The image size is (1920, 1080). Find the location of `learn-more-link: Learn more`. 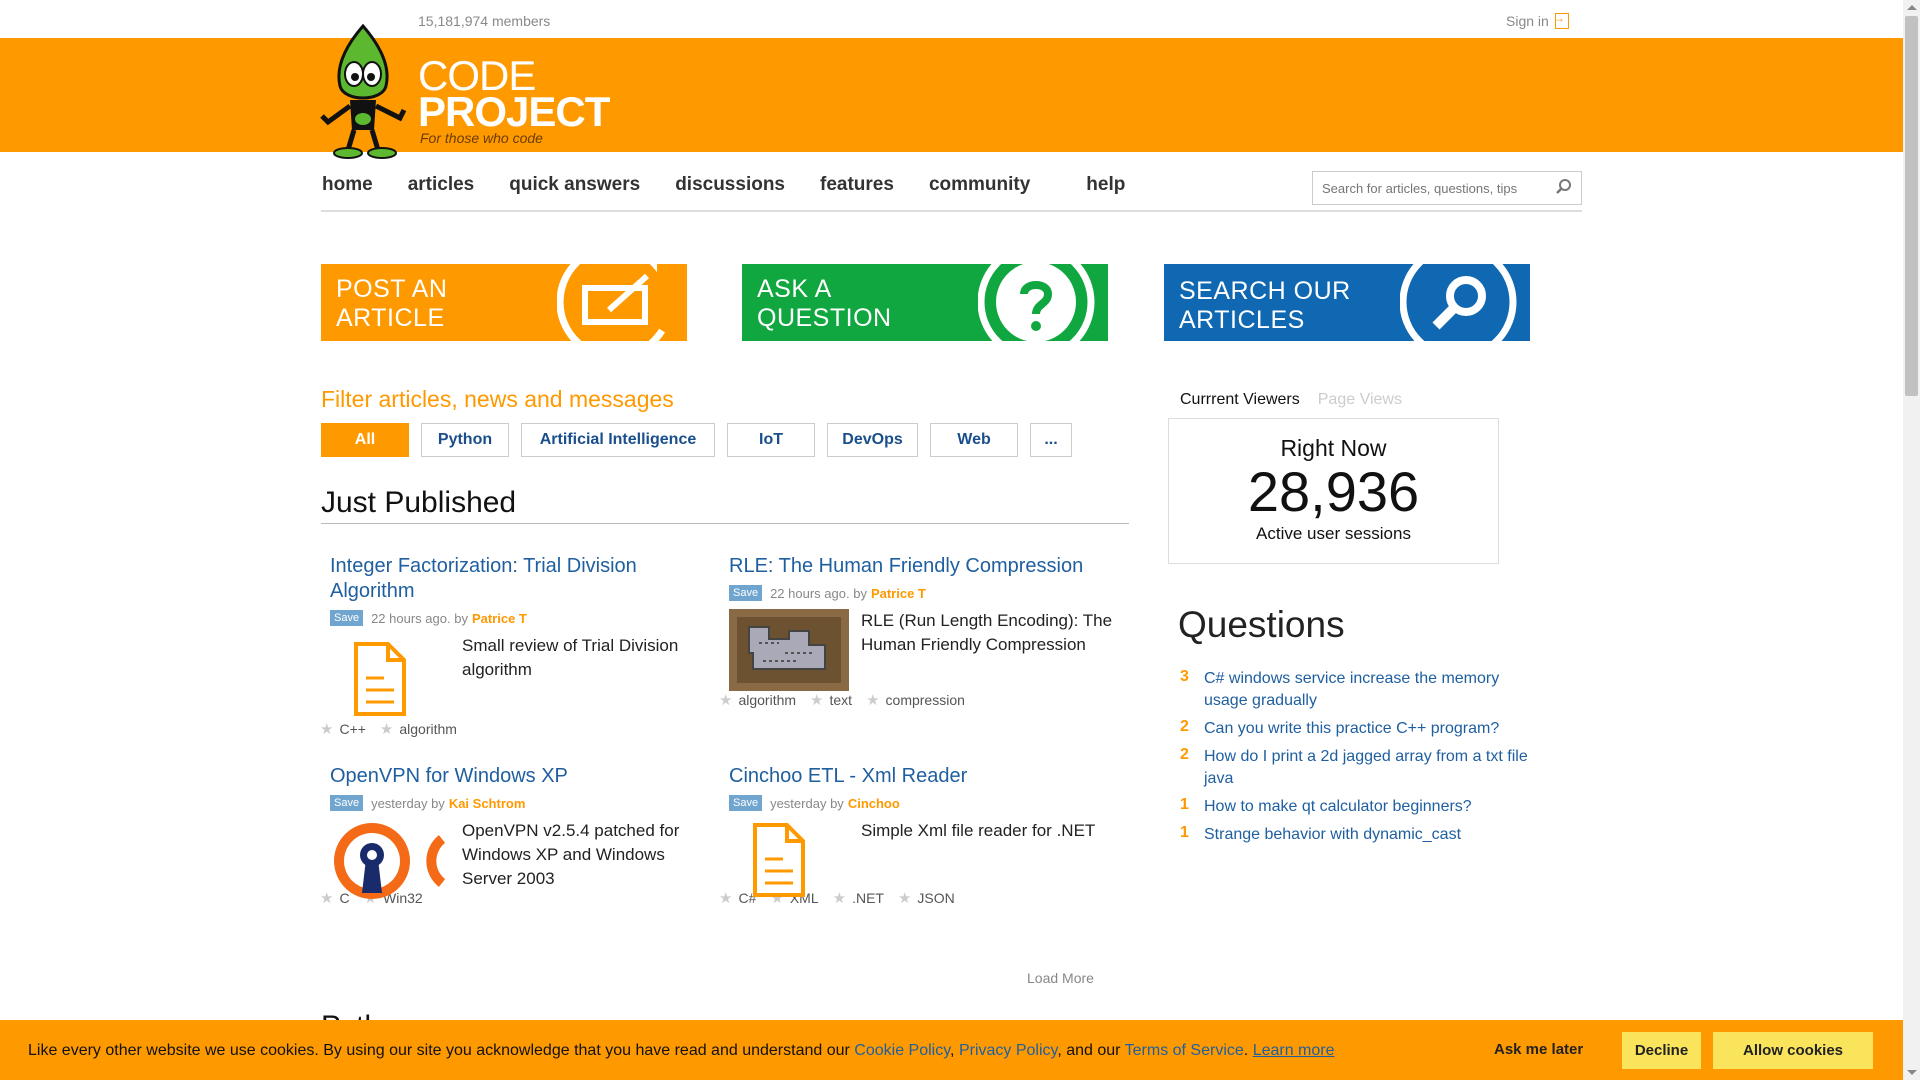

learn-more-link: Learn more is located at coordinates (1294, 1050).